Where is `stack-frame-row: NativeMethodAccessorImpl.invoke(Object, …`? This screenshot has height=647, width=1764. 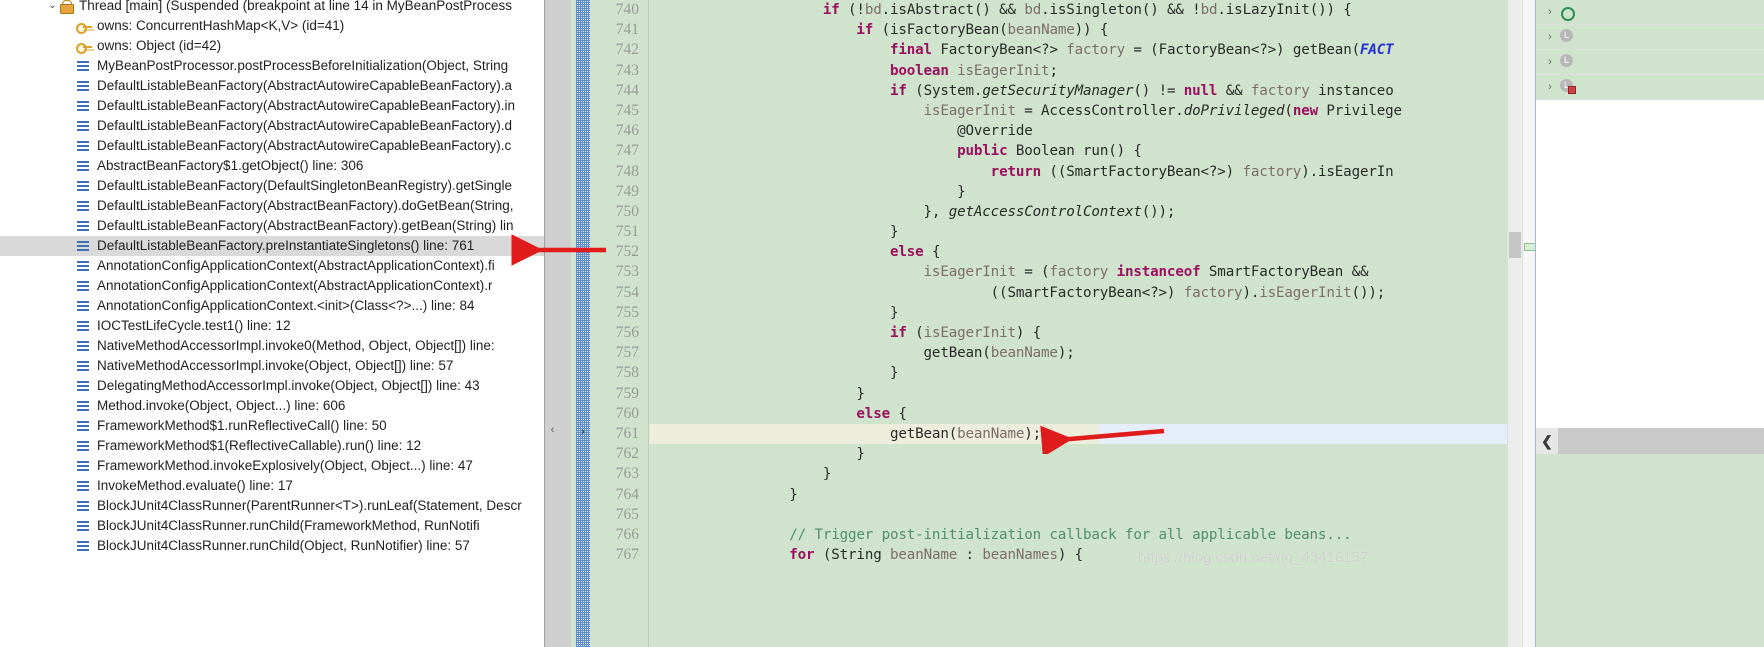 stack-frame-row: NativeMethodAccessorImpl.invoke(Object, … is located at coordinates (272, 366).